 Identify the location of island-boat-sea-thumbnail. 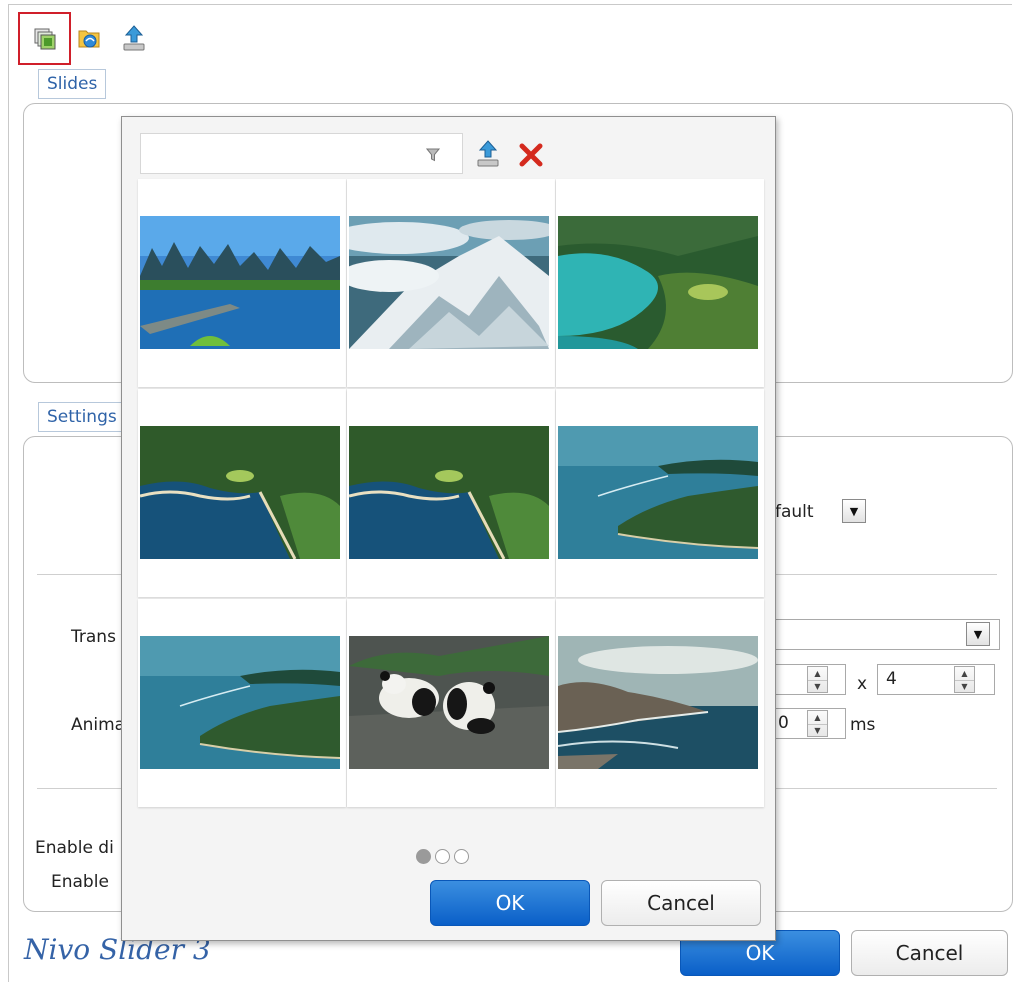
(658, 492).